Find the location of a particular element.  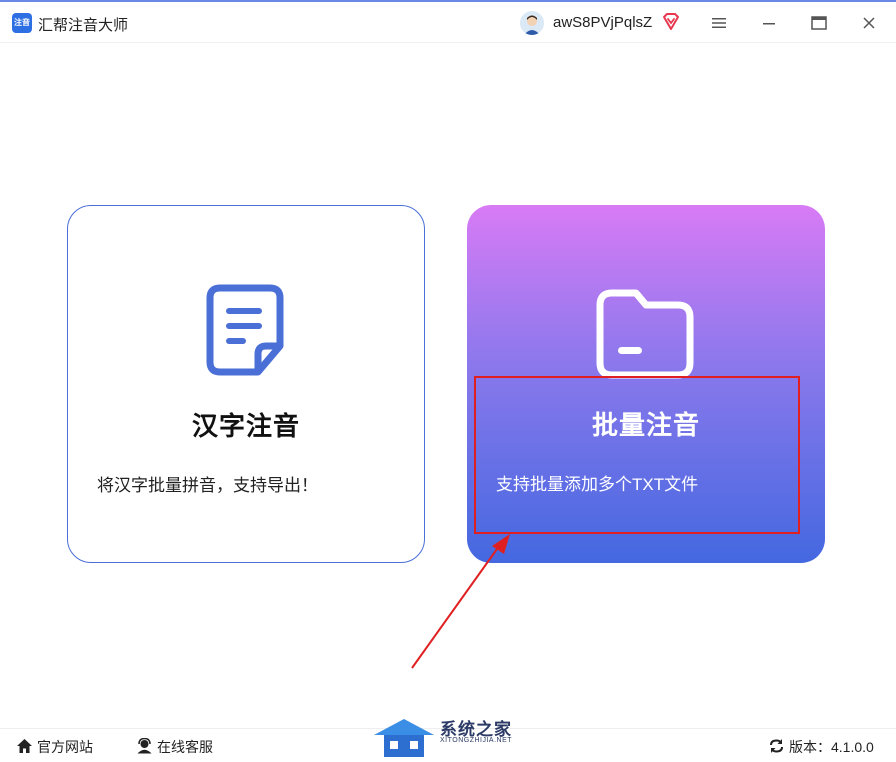

annotation-arrow is located at coordinates (460, 601).